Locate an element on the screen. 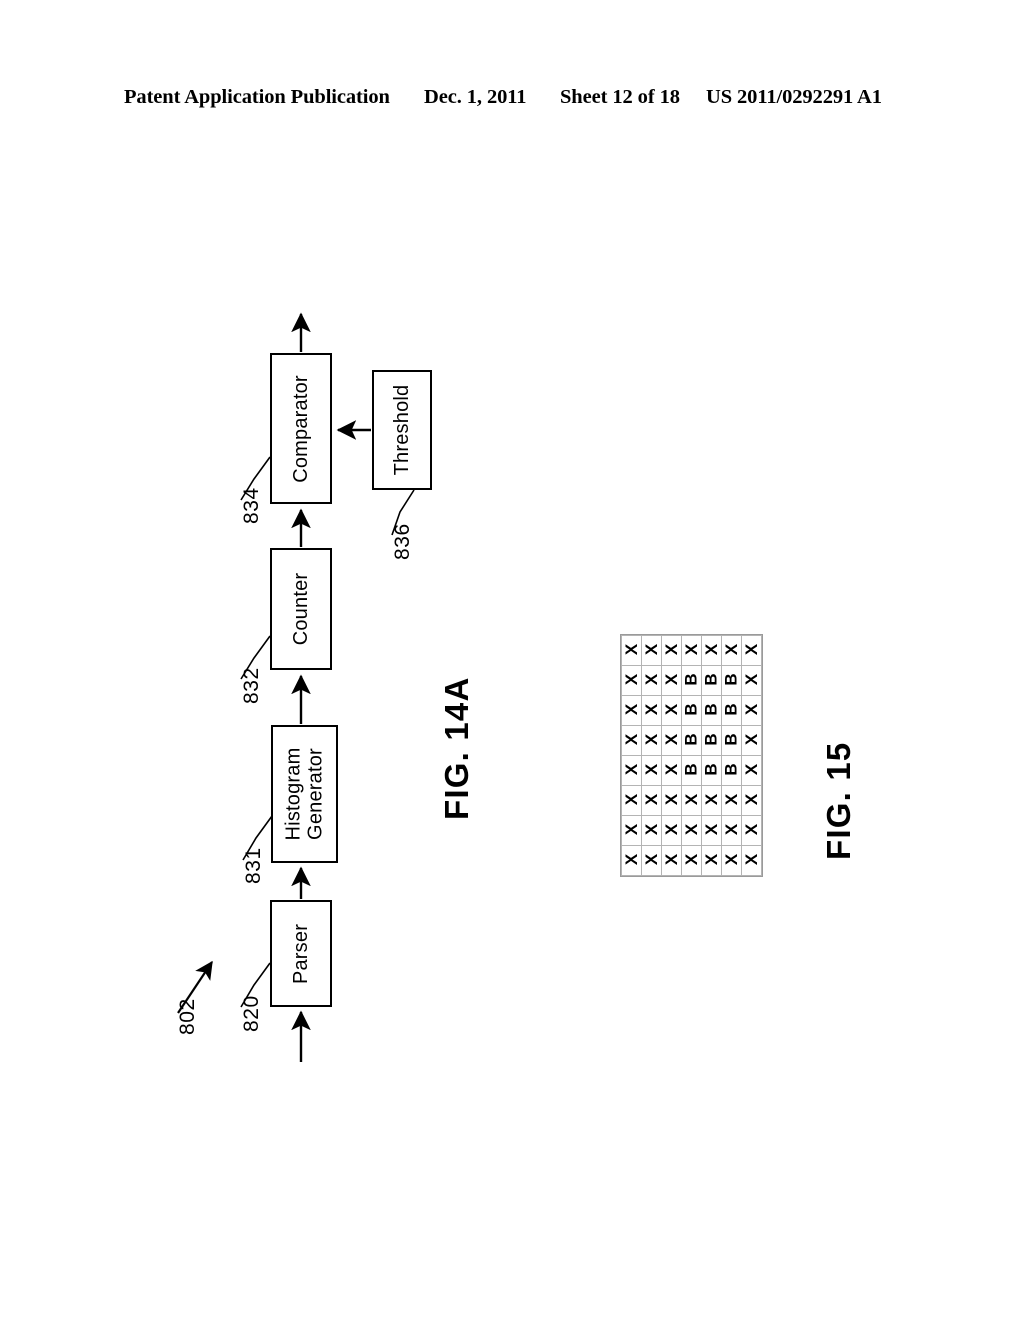 The height and width of the screenshot is (1320, 1024). figure-14a-connectors is located at coordinates (296, 687).